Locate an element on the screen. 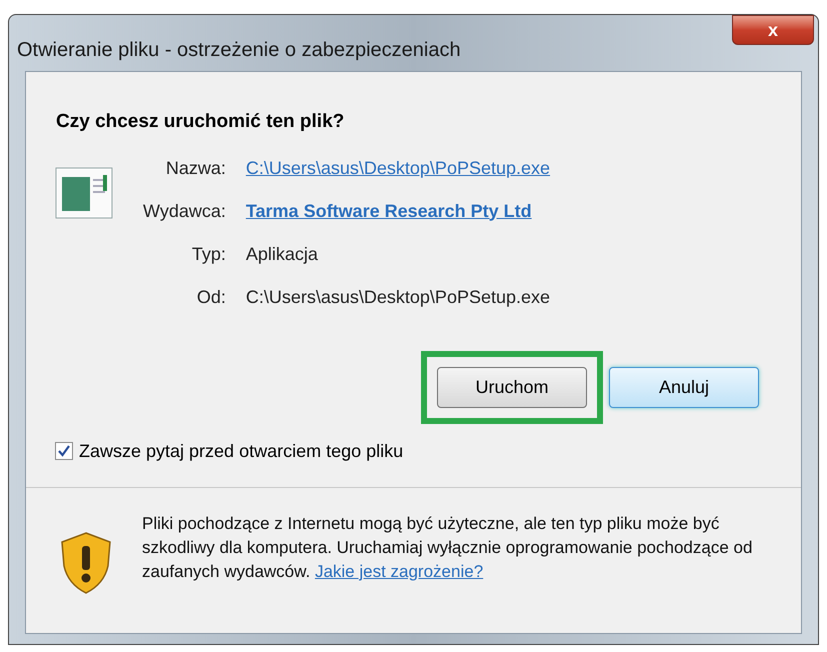 The image size is (827, 652). dialog-button: Anuluj is located at coordinates (684, 387).